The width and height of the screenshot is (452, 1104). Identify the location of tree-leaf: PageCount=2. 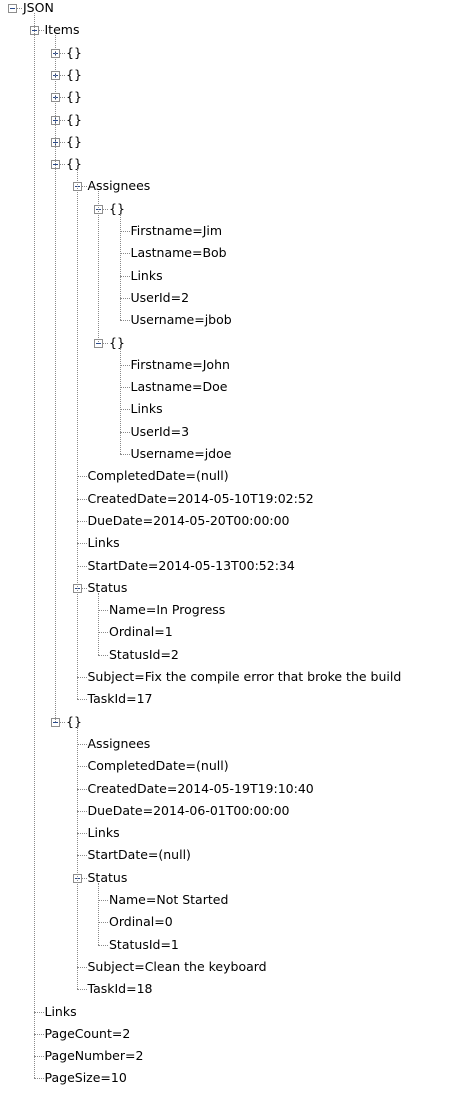
(88, 1034).